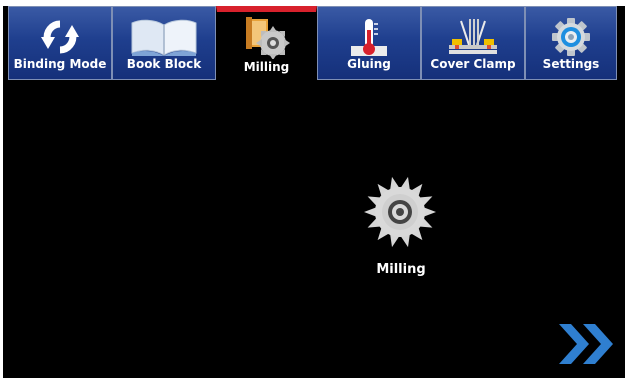 This screenshot has height=378, width=628. What do you see at coordinates (589, 348) in the screenshot?
I see `double-chevron-right-icon` at bounding box center [589, 348].